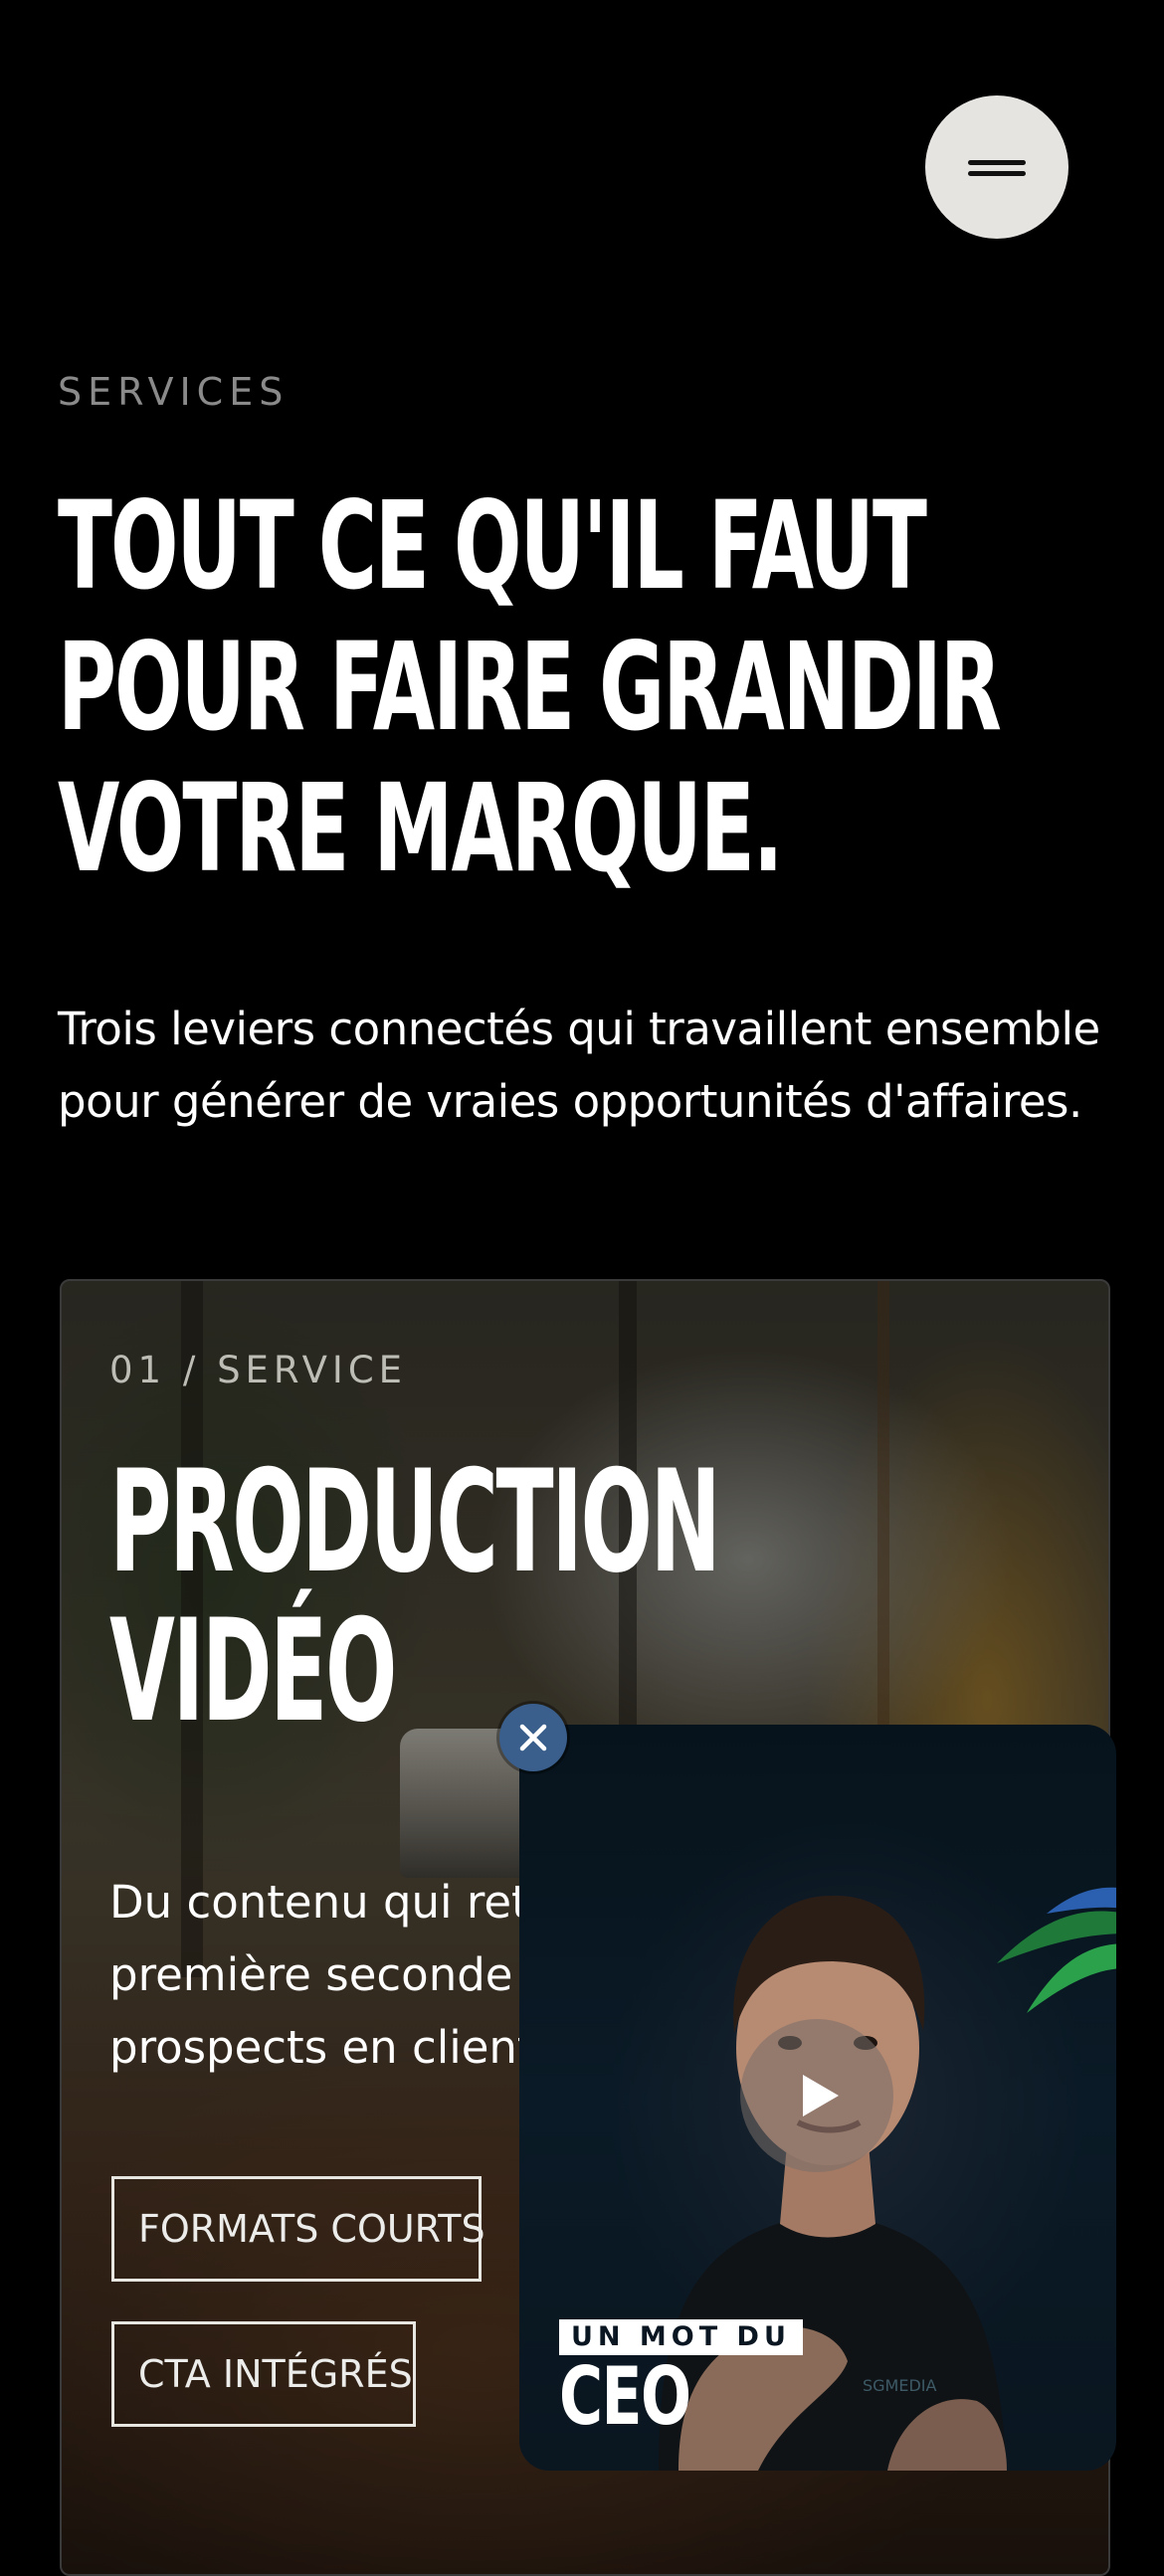 The height and width of the screenshot is (2576, 1164). Describe the element at coordinates (258, 1370) in the screenshot. I see `service-number: 01 / SERVICE` at that location.